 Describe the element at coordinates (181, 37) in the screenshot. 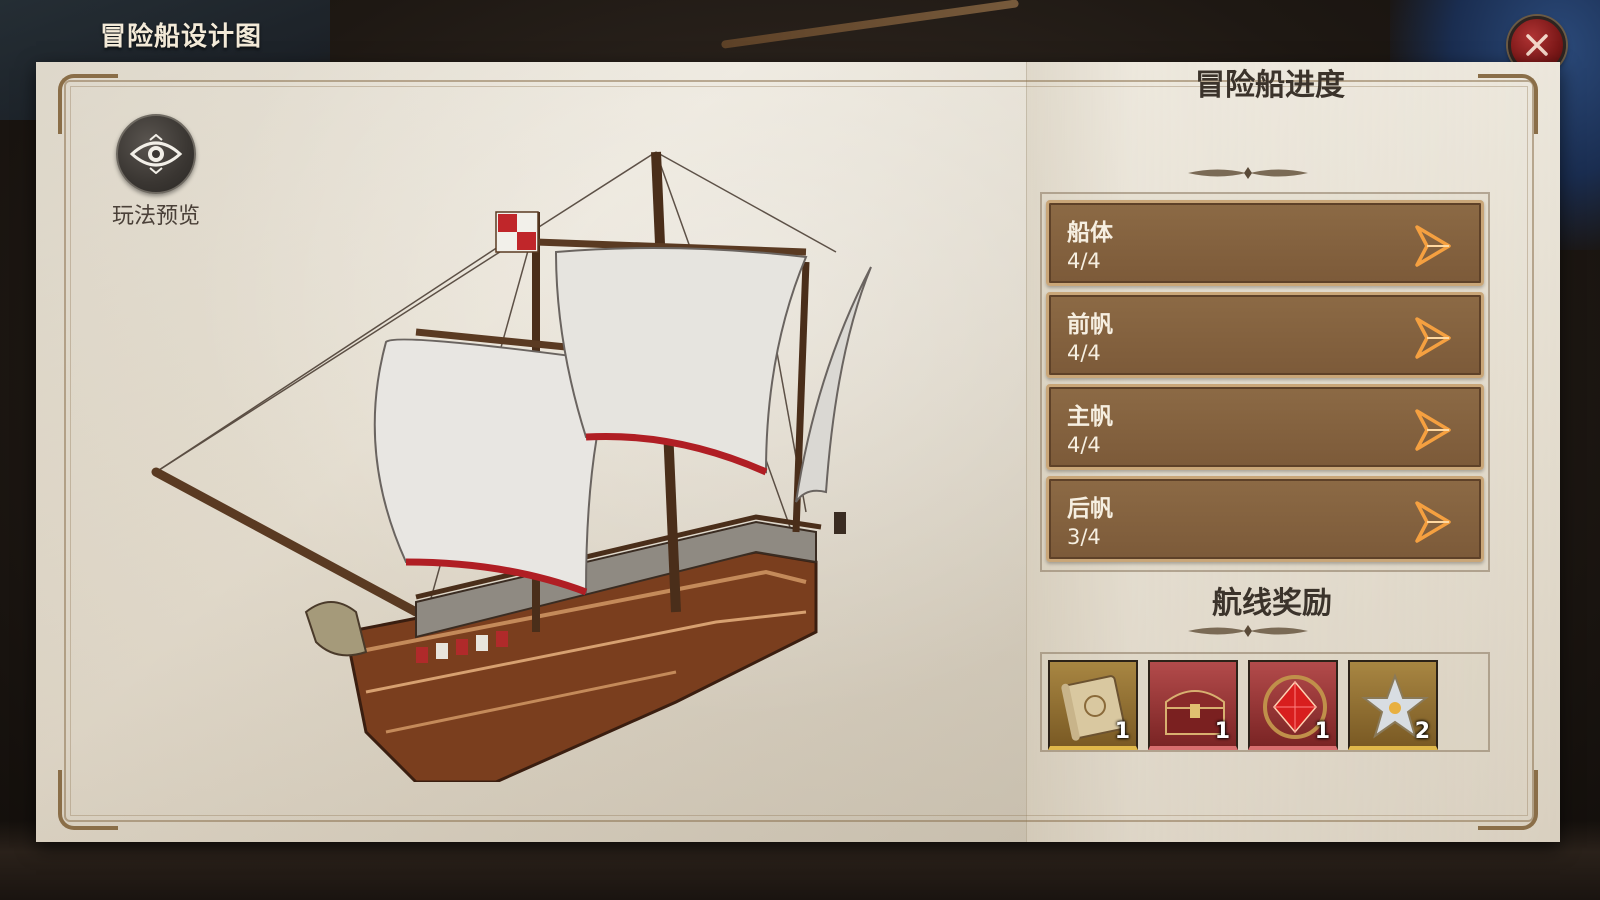

I see `window-title: 冒险船设计图` at that location.